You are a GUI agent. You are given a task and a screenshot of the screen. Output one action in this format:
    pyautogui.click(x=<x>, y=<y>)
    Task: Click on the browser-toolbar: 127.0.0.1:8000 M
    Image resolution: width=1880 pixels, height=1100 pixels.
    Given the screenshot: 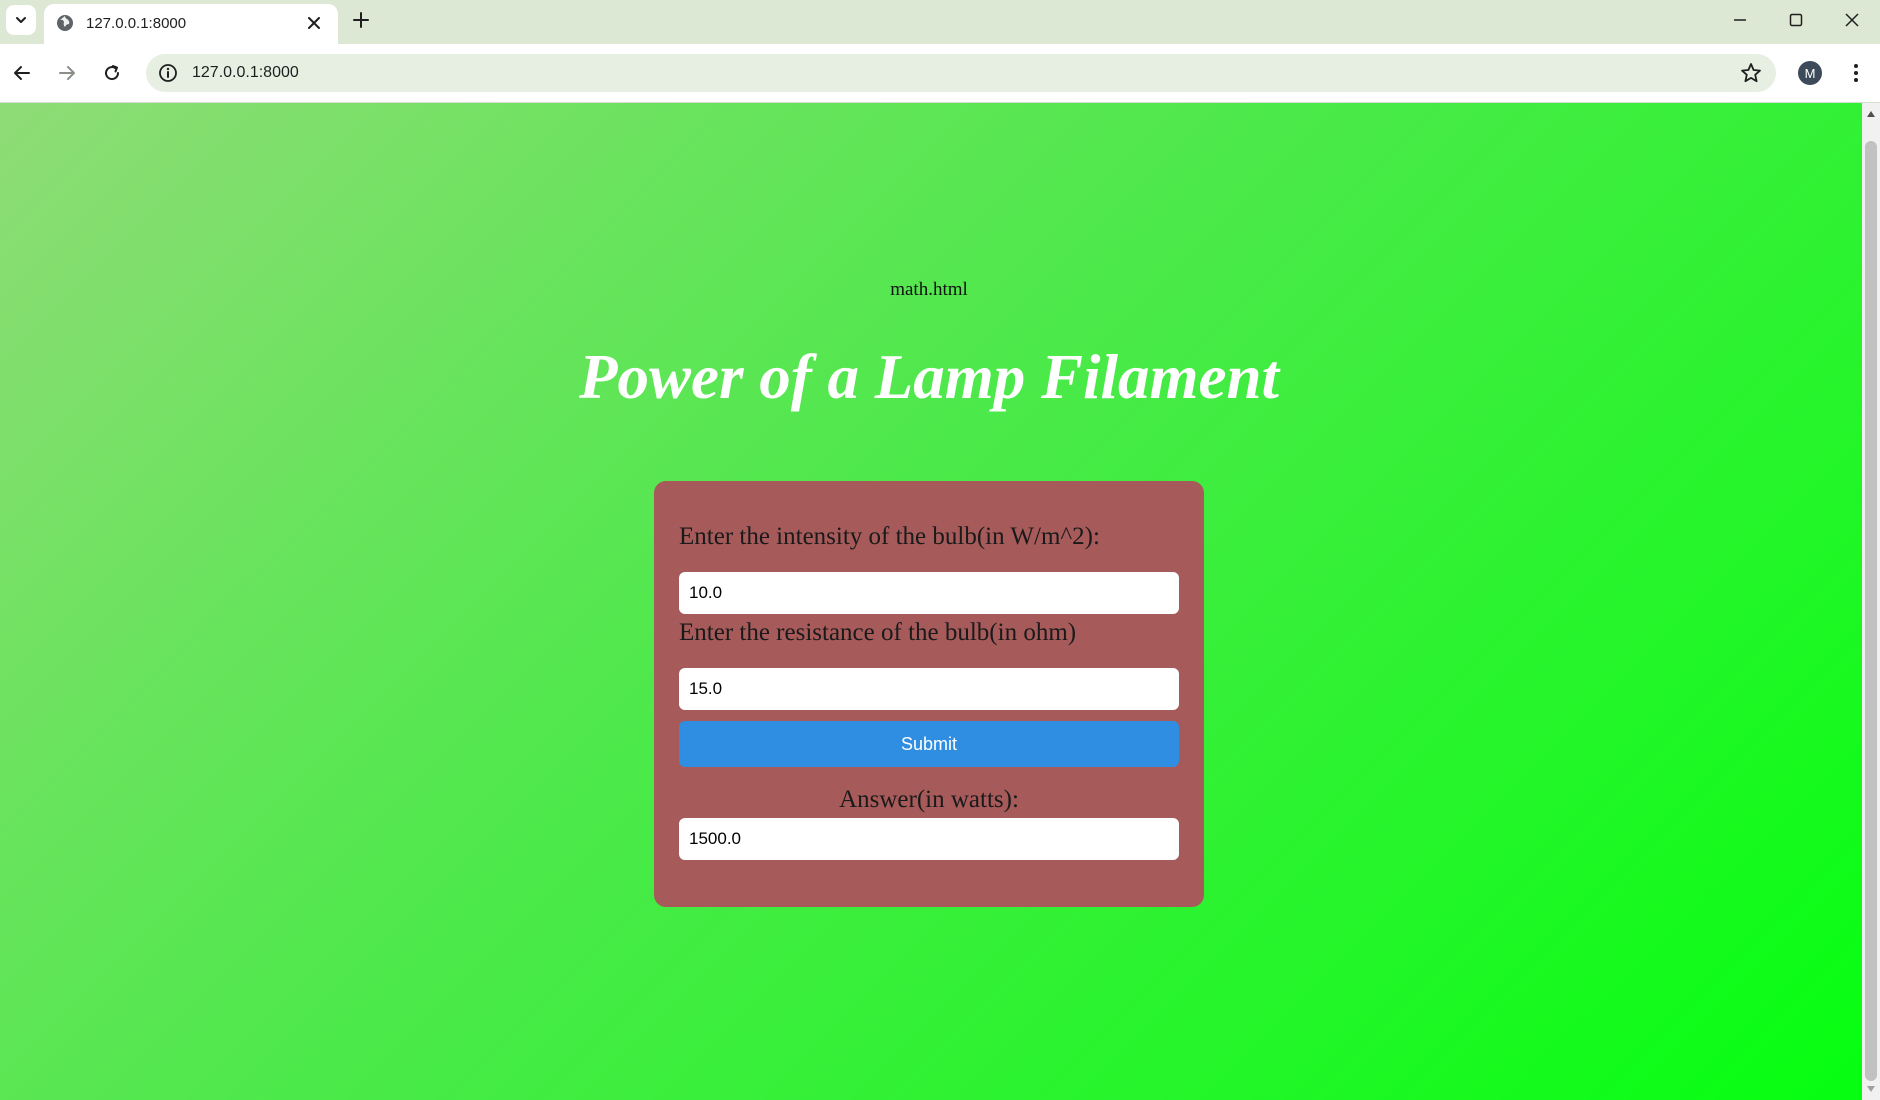 What is the action you would take?
    pyautogui.click(x=940, y=73)
    